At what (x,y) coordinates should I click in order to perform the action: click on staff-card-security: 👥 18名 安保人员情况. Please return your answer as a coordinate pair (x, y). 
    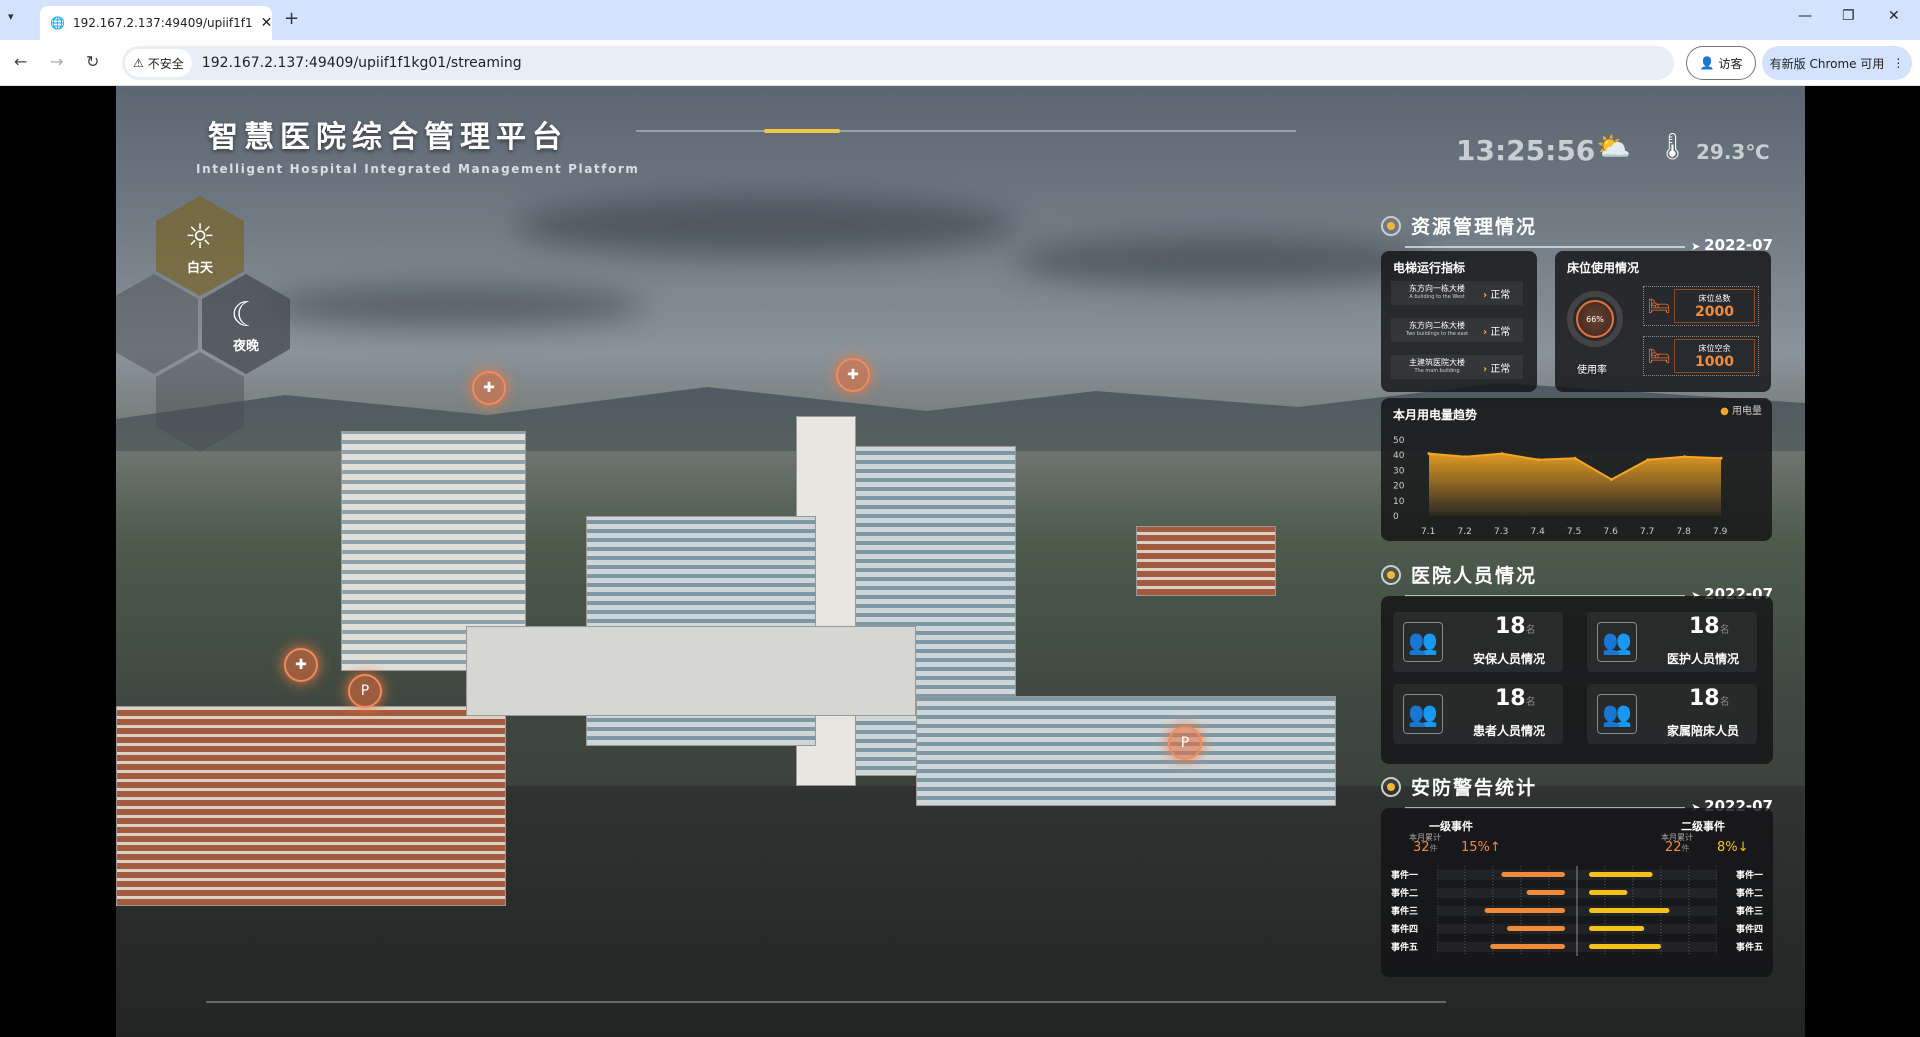
    Looking at the image, I should click on (1478, 642).